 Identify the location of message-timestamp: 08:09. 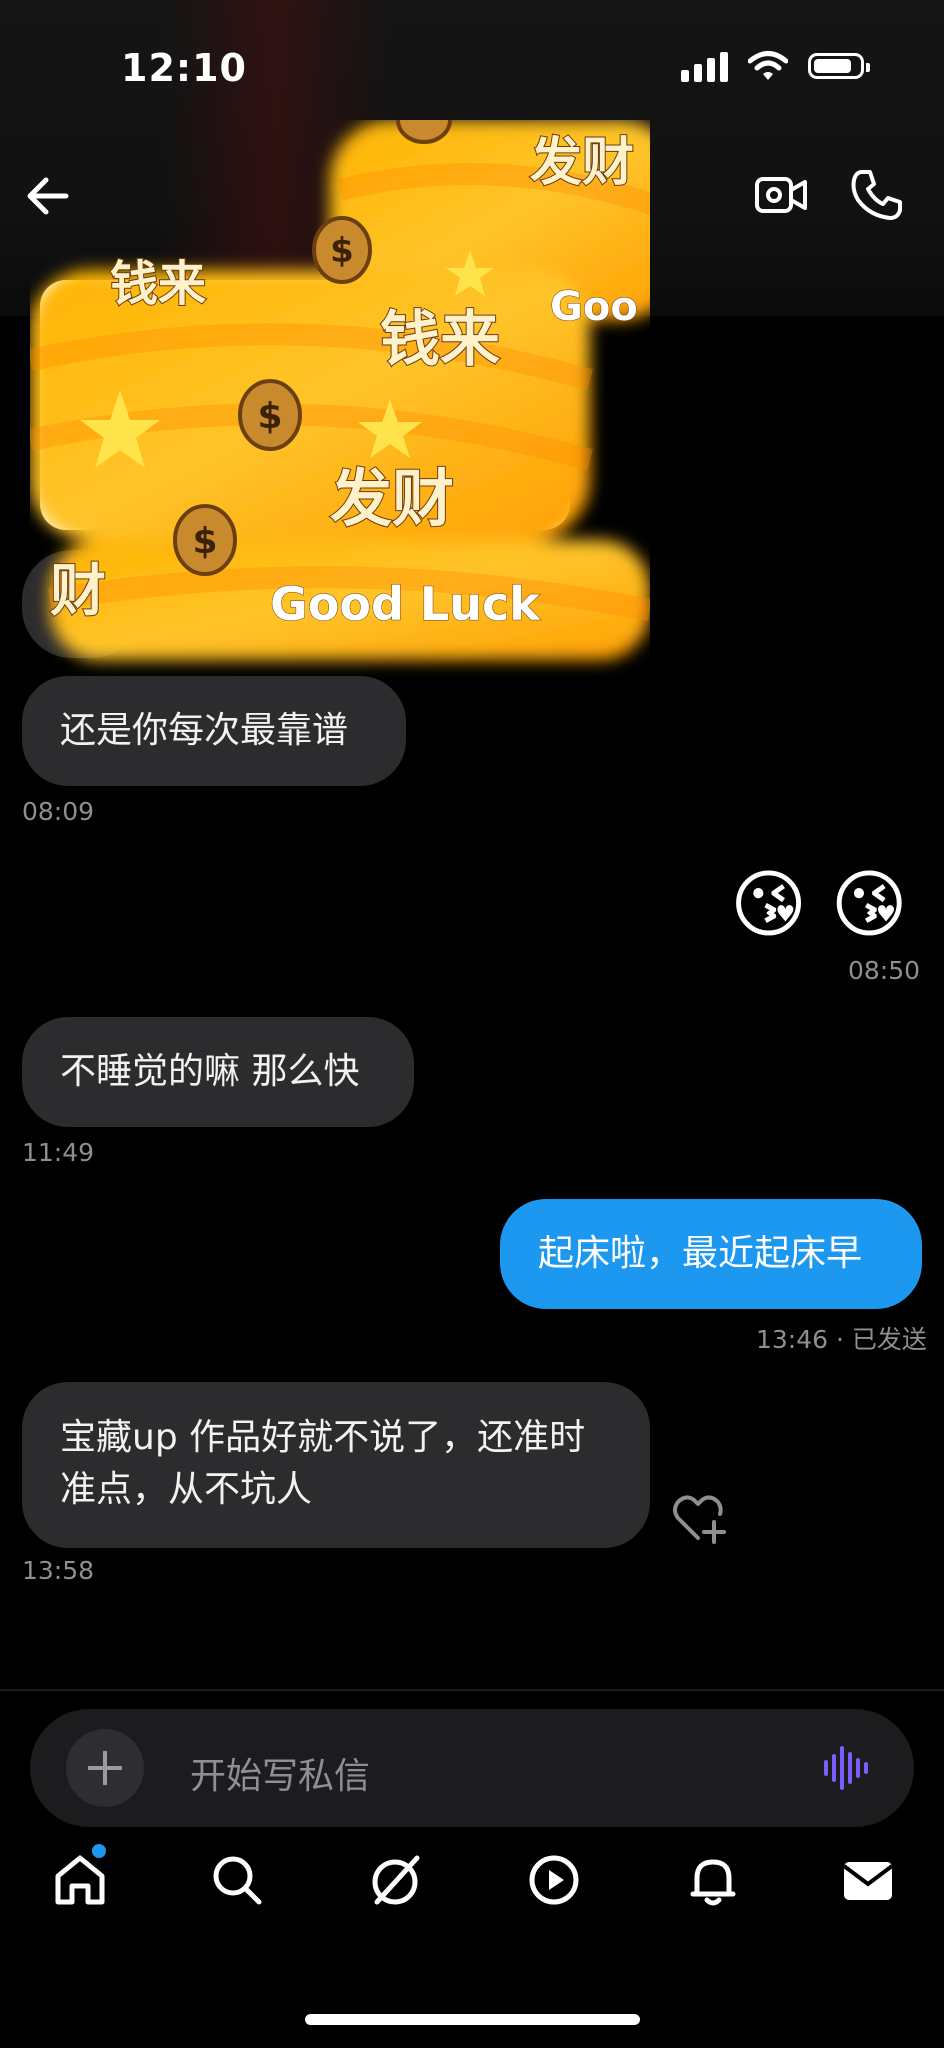
(58, 811).